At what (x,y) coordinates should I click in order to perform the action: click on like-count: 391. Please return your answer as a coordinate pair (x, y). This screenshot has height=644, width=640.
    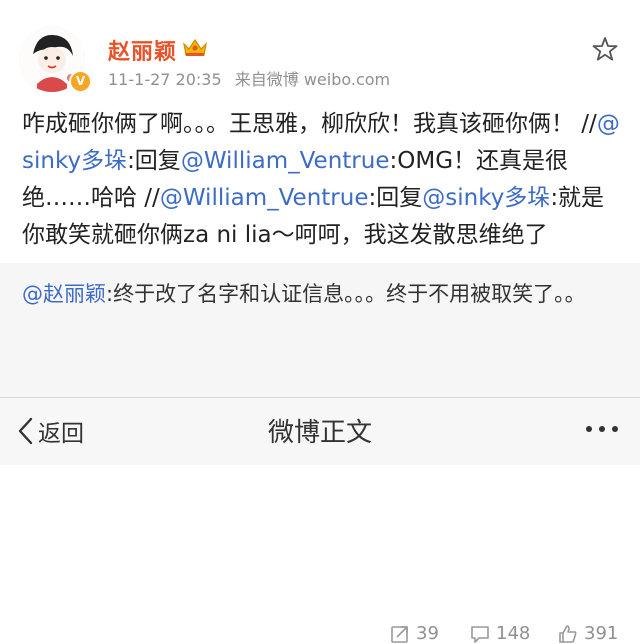
    Looking at the image, I should click on (601, 633).